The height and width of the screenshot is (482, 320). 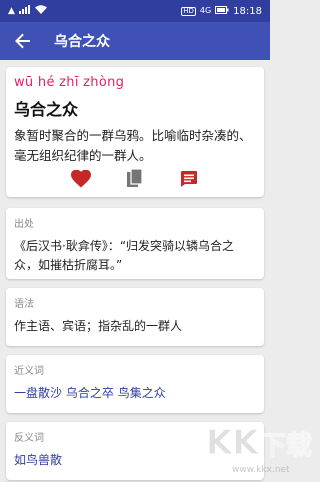 I want to click on status-left: ▲, so click(x=27, y=11).